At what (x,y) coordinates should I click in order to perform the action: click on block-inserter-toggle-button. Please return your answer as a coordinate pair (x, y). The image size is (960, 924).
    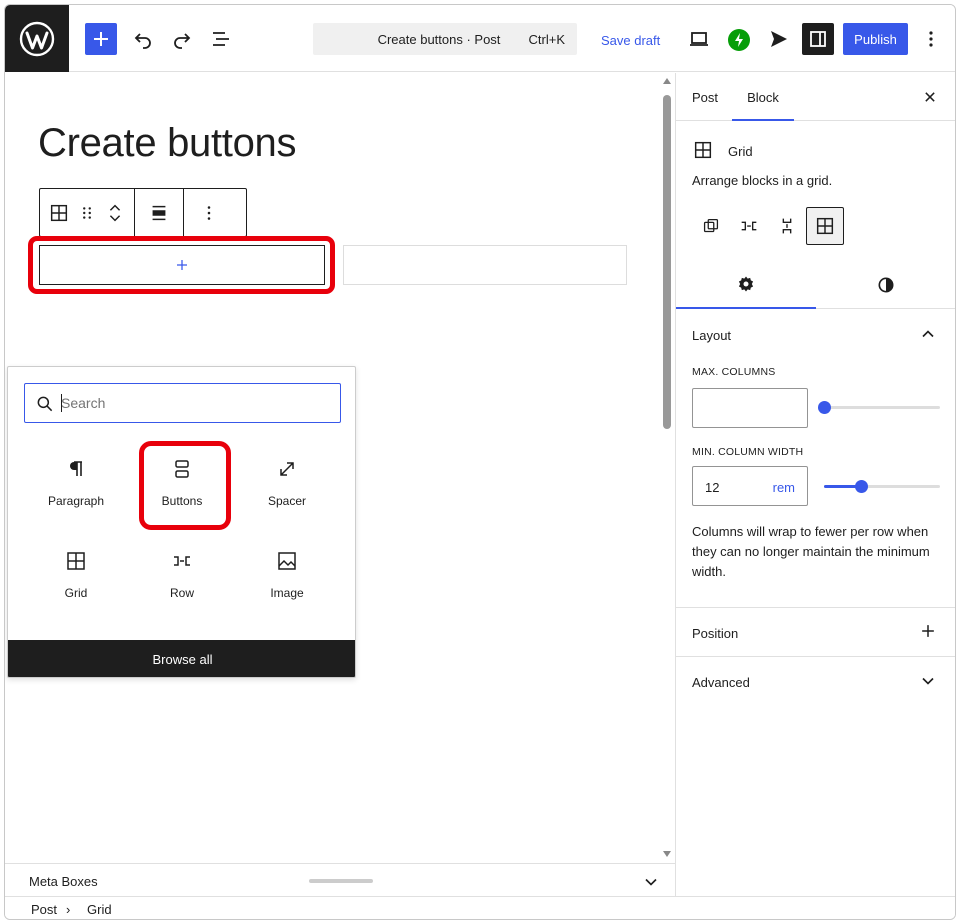
    Looking at the image, I should click on (101, 39).